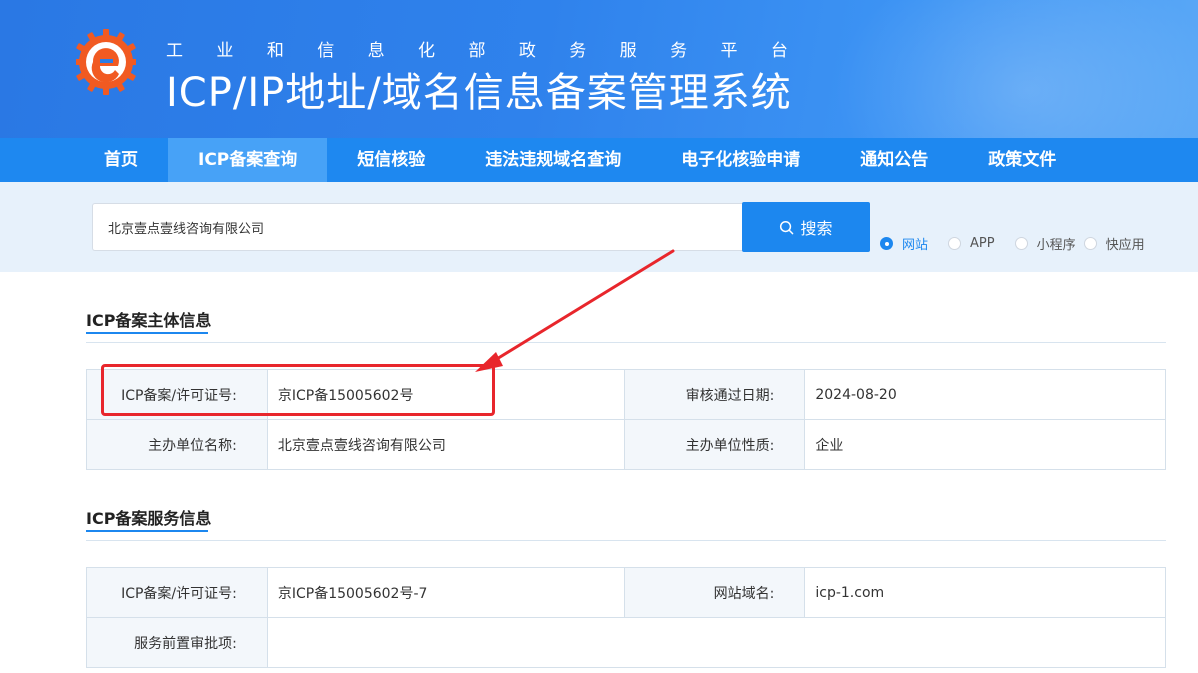 Image resolution: width=1198 pixels, height=673 pixels. I want to click on org-name-value: 北京壹点壹线咨询有限公司, so click(445, 444).